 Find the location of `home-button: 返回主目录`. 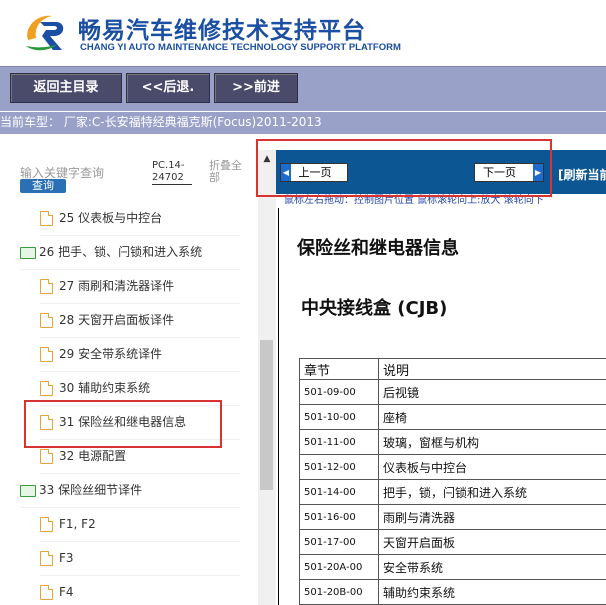

home-button: 返回主目录 is located at coordinates (66, 88).